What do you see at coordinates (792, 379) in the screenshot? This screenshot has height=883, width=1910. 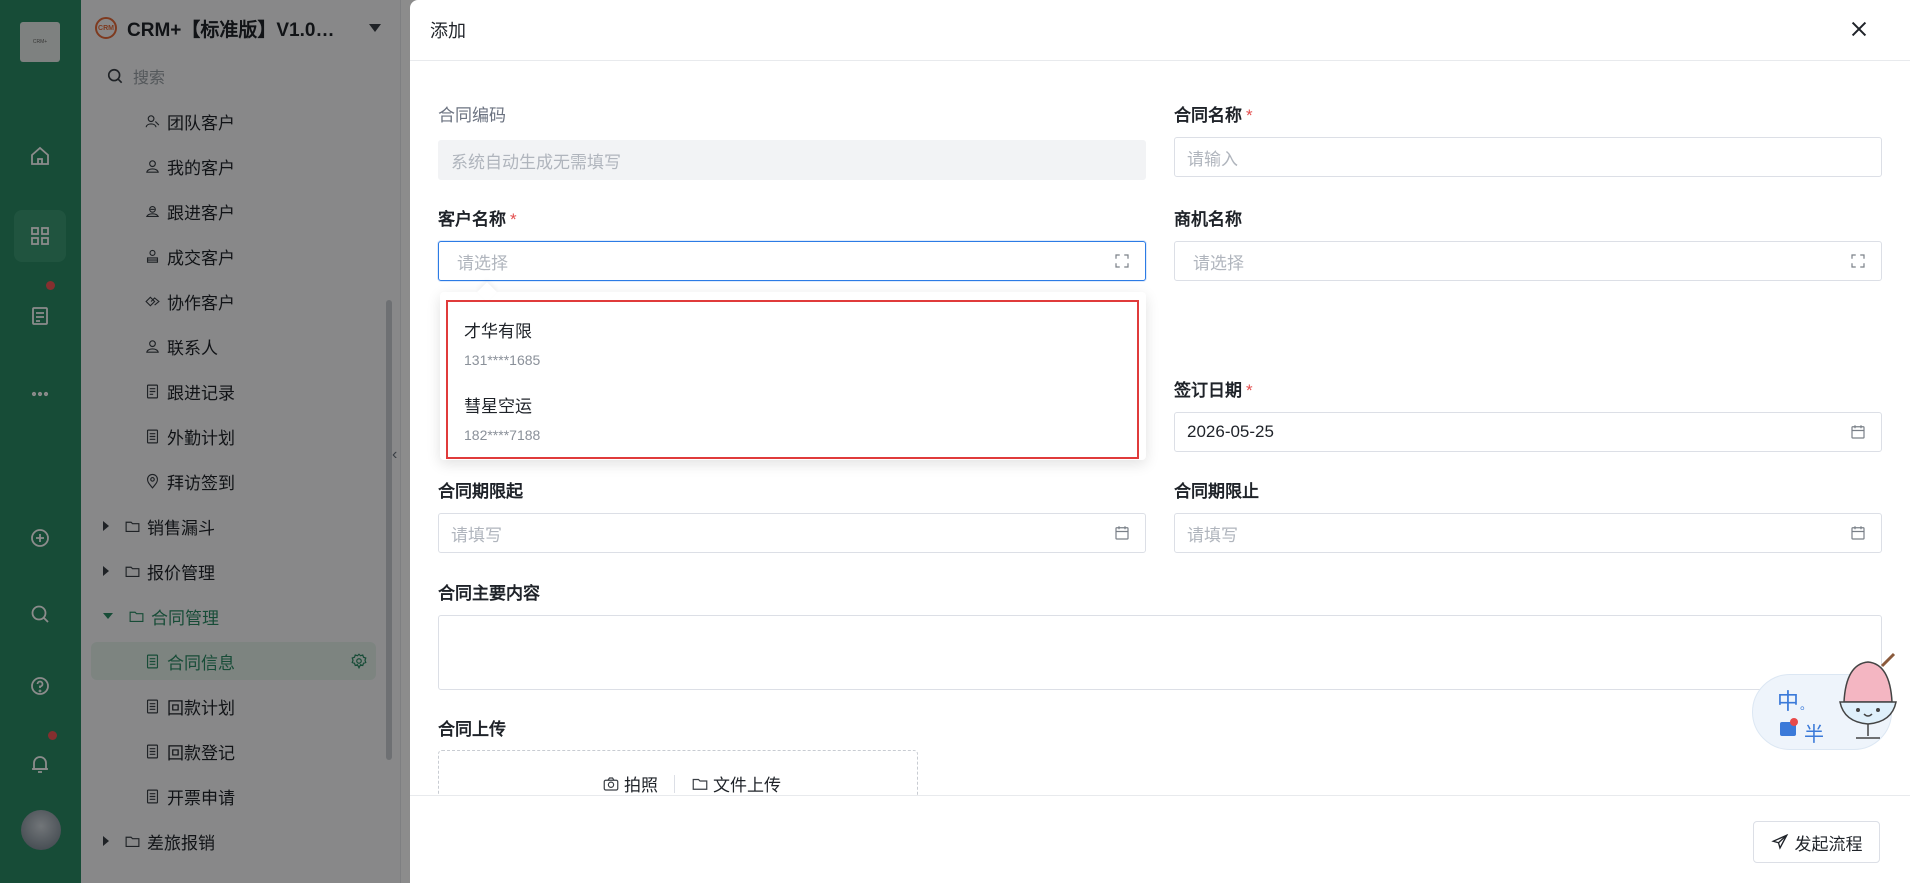 I see `dropdown-highlight` at bounding box center [792, 379].